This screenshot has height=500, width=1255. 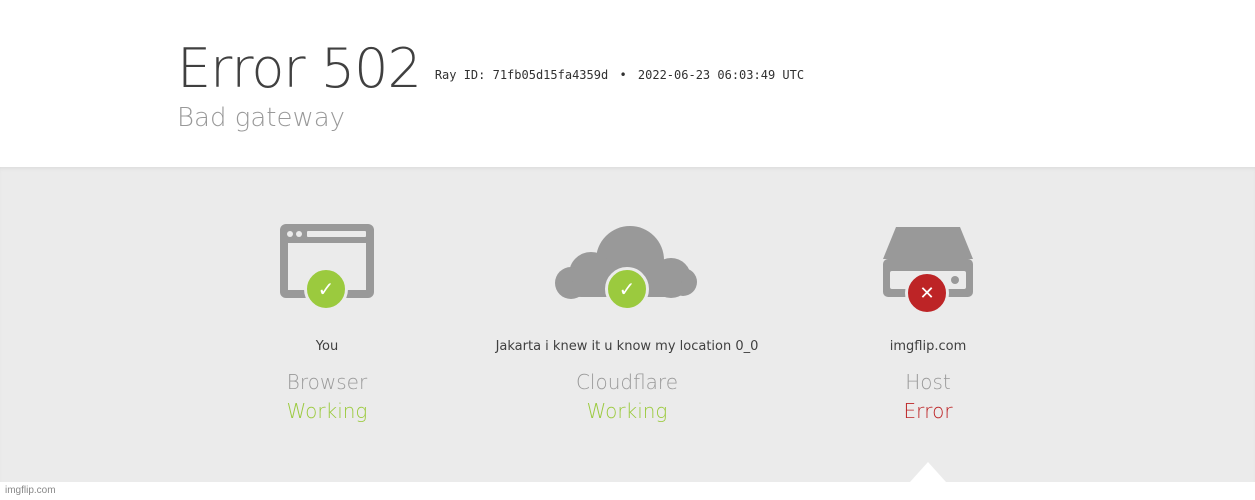 I want to click on node-status: Error, so click(x=928, y=411).